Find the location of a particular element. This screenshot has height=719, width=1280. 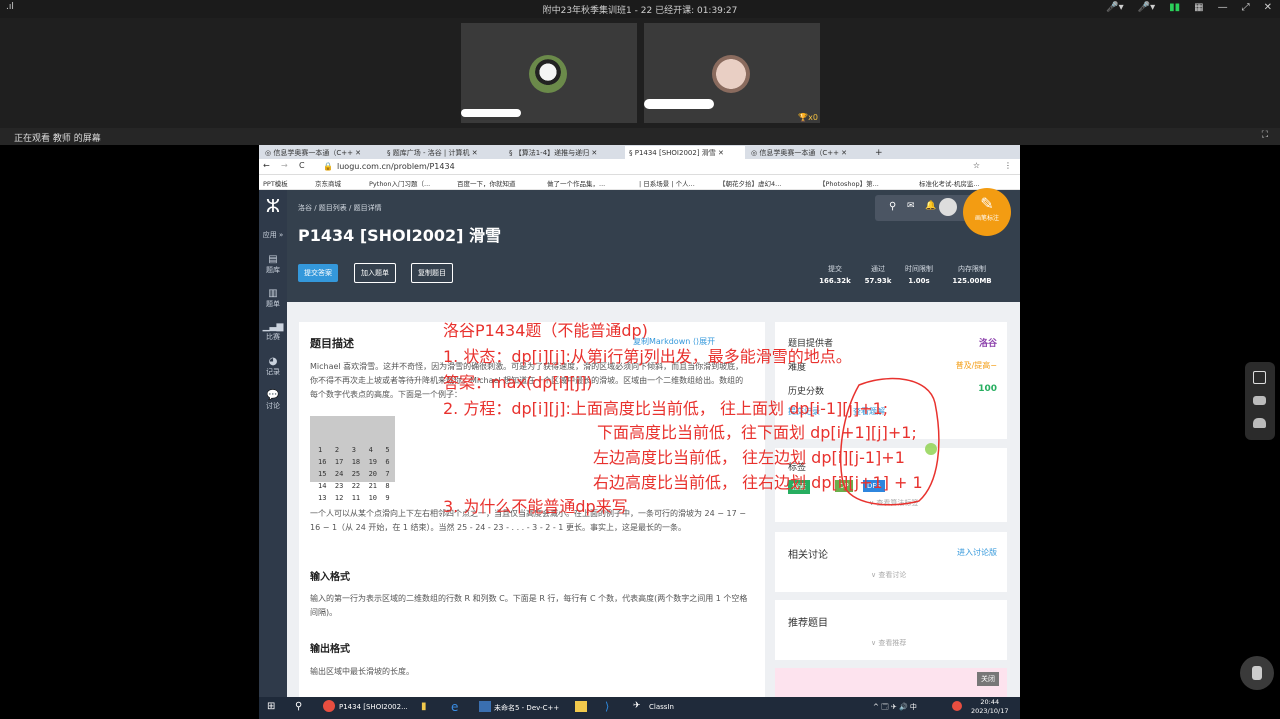

discussion-link: 进入讨论版 is located at coordinates (977, 552).